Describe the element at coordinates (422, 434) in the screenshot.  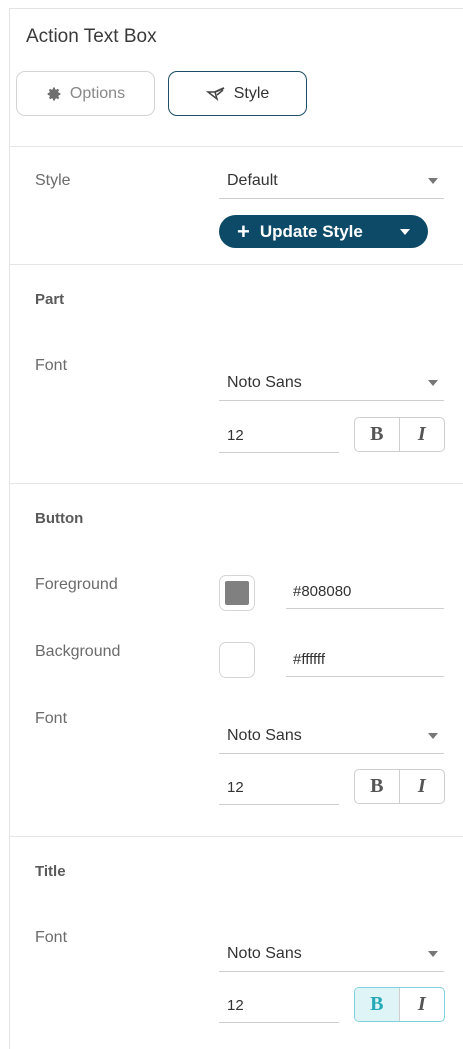
I see `part-italic-toggle: I` at that location.